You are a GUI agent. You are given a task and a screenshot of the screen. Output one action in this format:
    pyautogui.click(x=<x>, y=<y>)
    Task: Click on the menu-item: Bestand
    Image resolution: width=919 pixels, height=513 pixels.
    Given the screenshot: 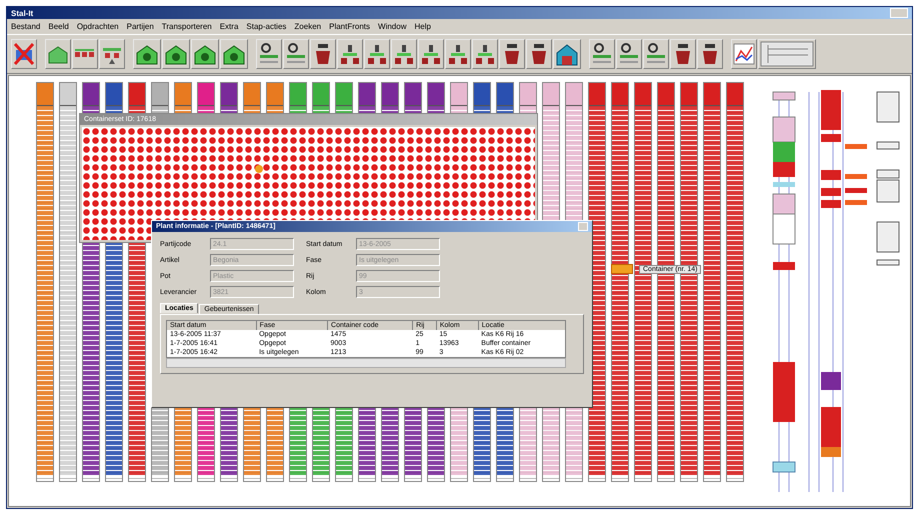 What is the action you would take?
    pyautogui.click(x=25, y=26)
    